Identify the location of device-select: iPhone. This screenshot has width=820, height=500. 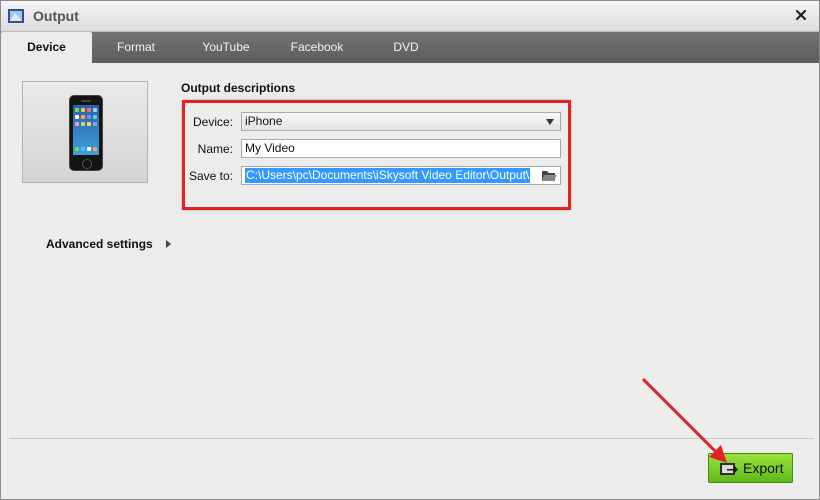
(401, 121).